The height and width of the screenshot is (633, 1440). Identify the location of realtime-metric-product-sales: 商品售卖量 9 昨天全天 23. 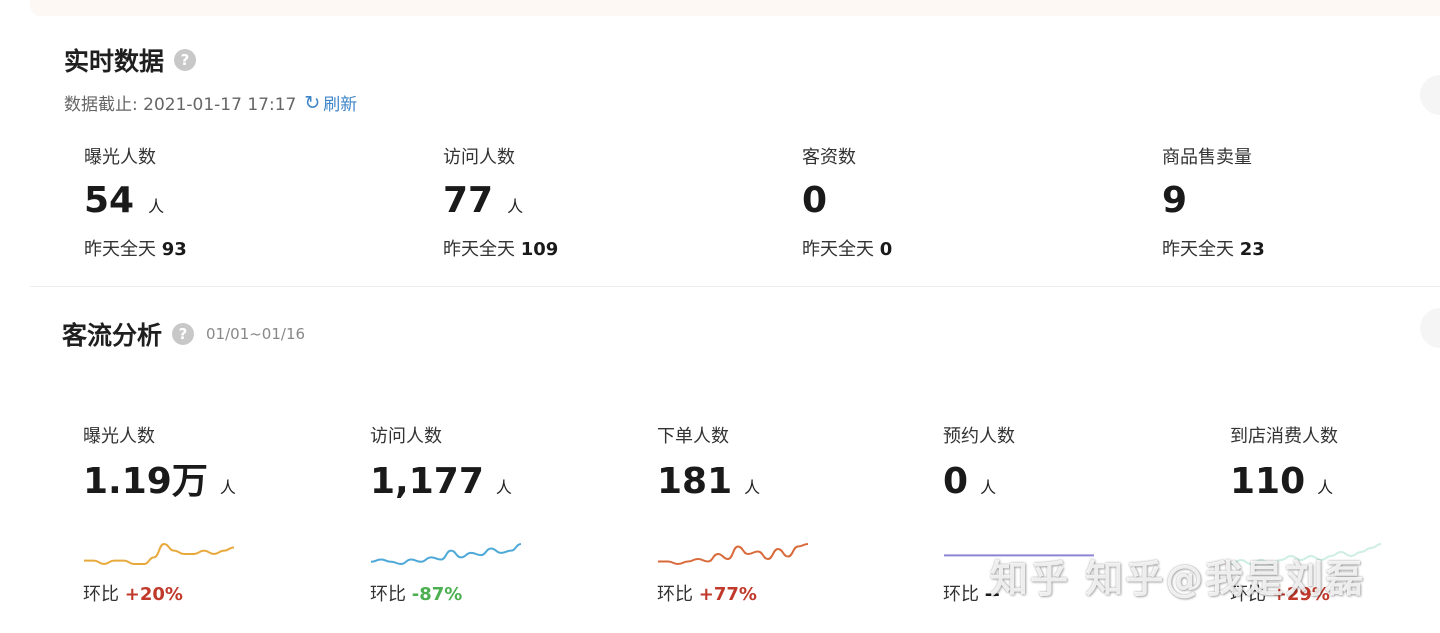
(1213, 202).